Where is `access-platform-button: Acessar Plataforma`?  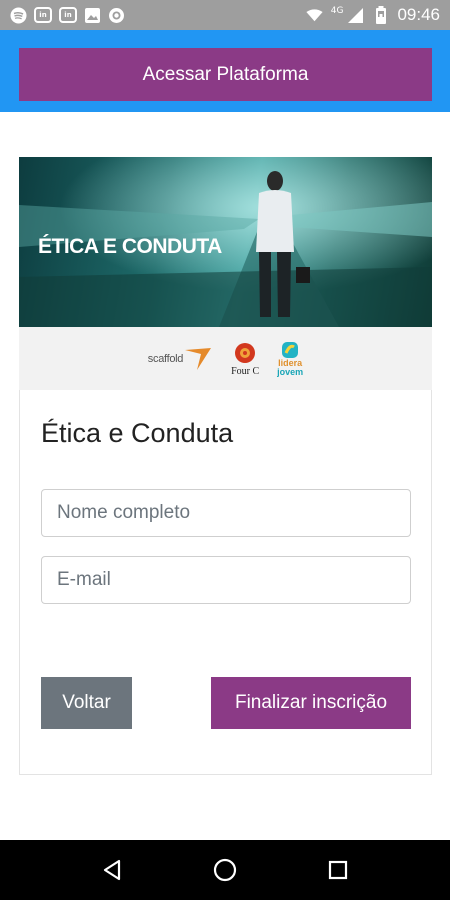 access-platform-button: Acessar Plataforma is located at coordinates (225, 74).